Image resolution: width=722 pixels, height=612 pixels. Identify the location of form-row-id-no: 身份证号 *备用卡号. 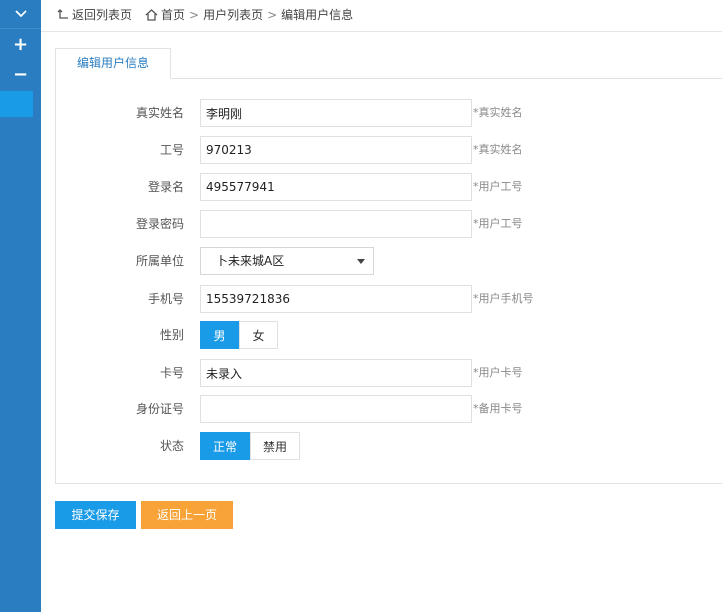
(389, 409).